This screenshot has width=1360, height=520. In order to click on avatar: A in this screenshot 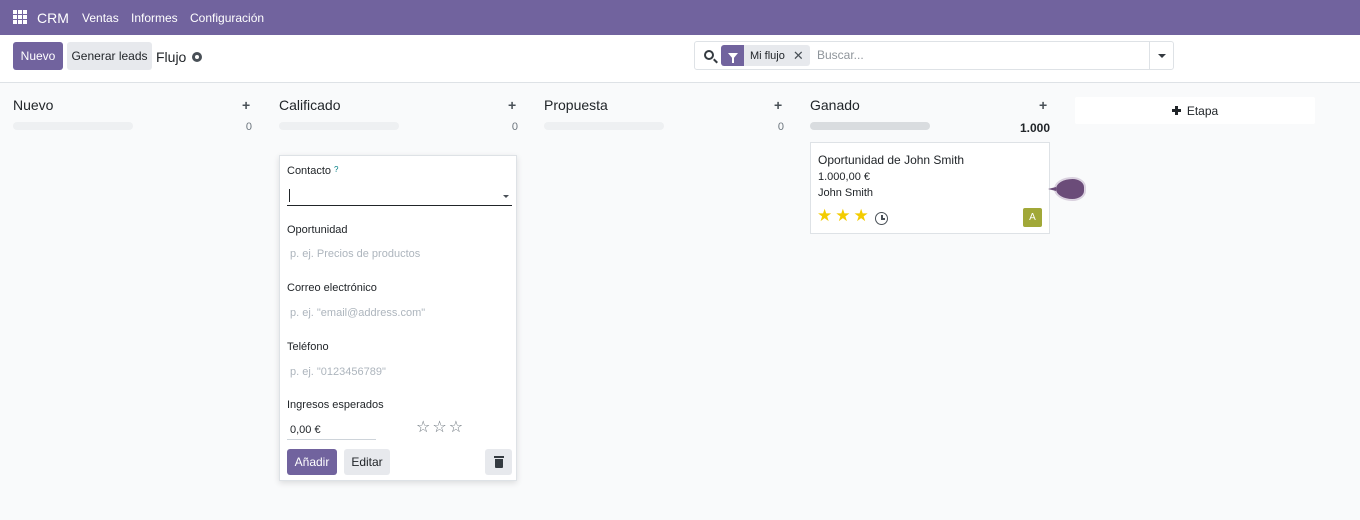, I will do `click(1032, 217)`.